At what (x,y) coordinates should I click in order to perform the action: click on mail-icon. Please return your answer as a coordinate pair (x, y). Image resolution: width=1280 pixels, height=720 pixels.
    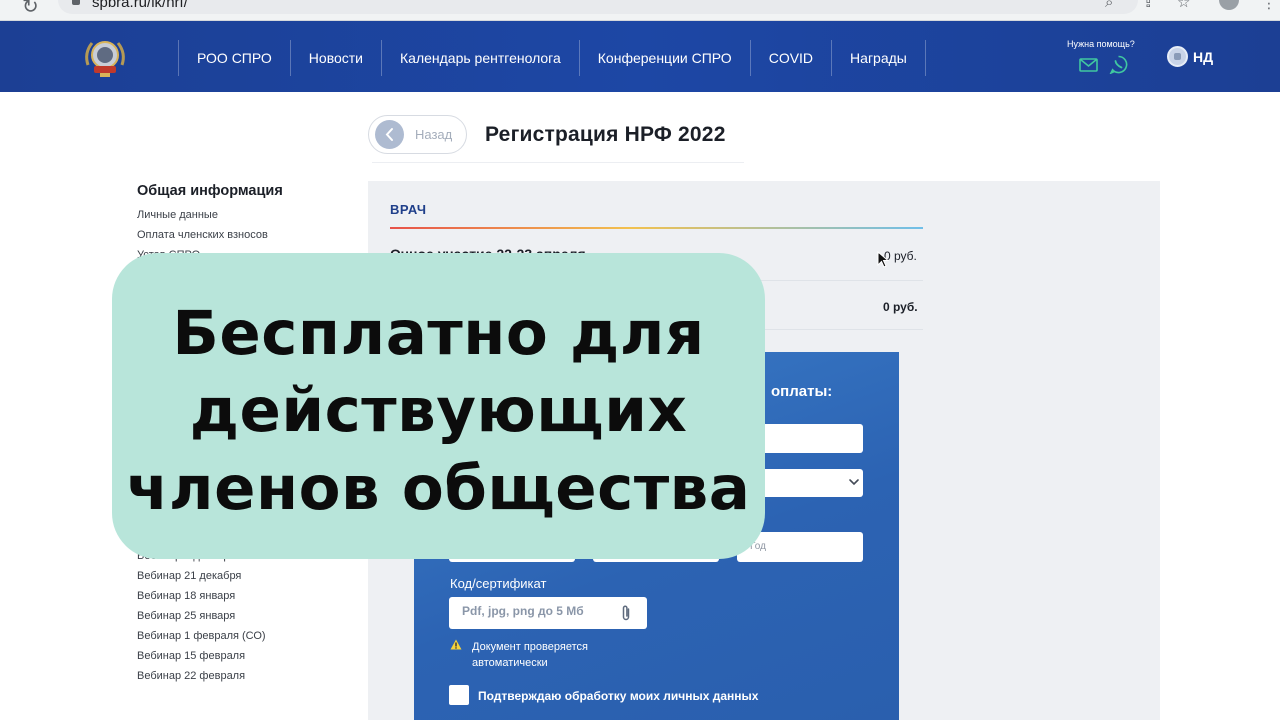
    Looking at the image, I should click on (1088, 65).